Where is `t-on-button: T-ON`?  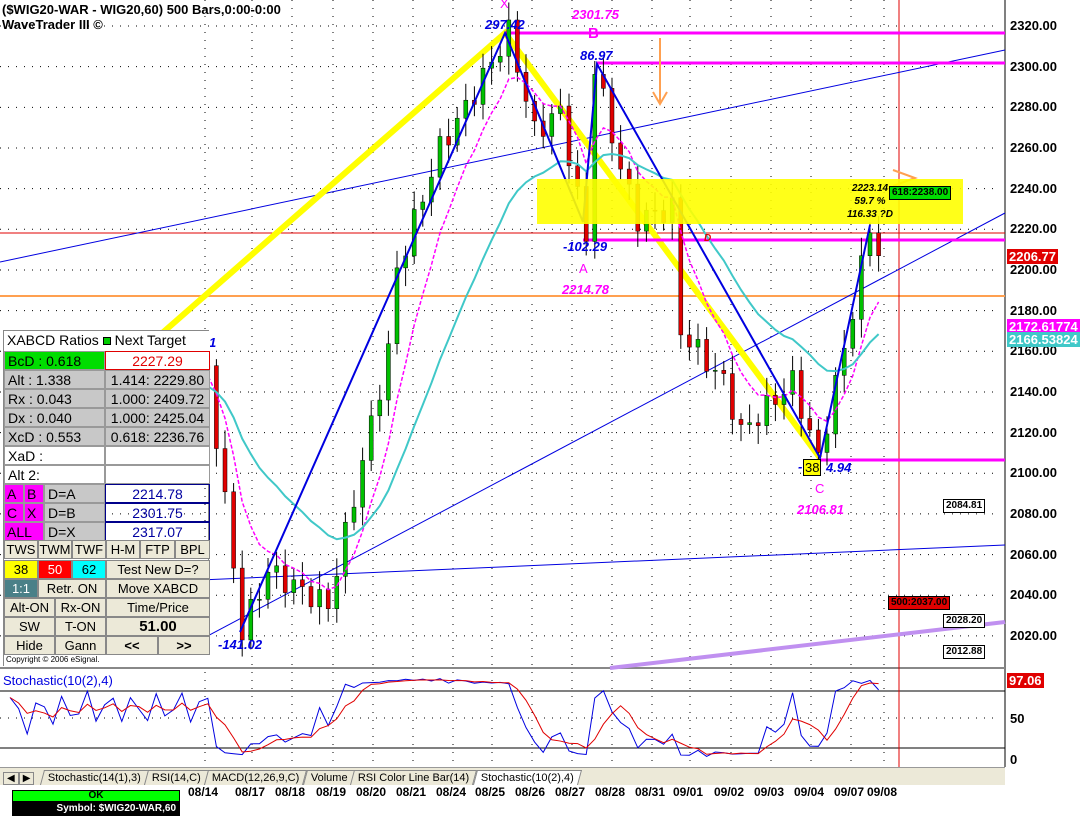 t-on-button: T-ON is located at coordinates (80, 626).